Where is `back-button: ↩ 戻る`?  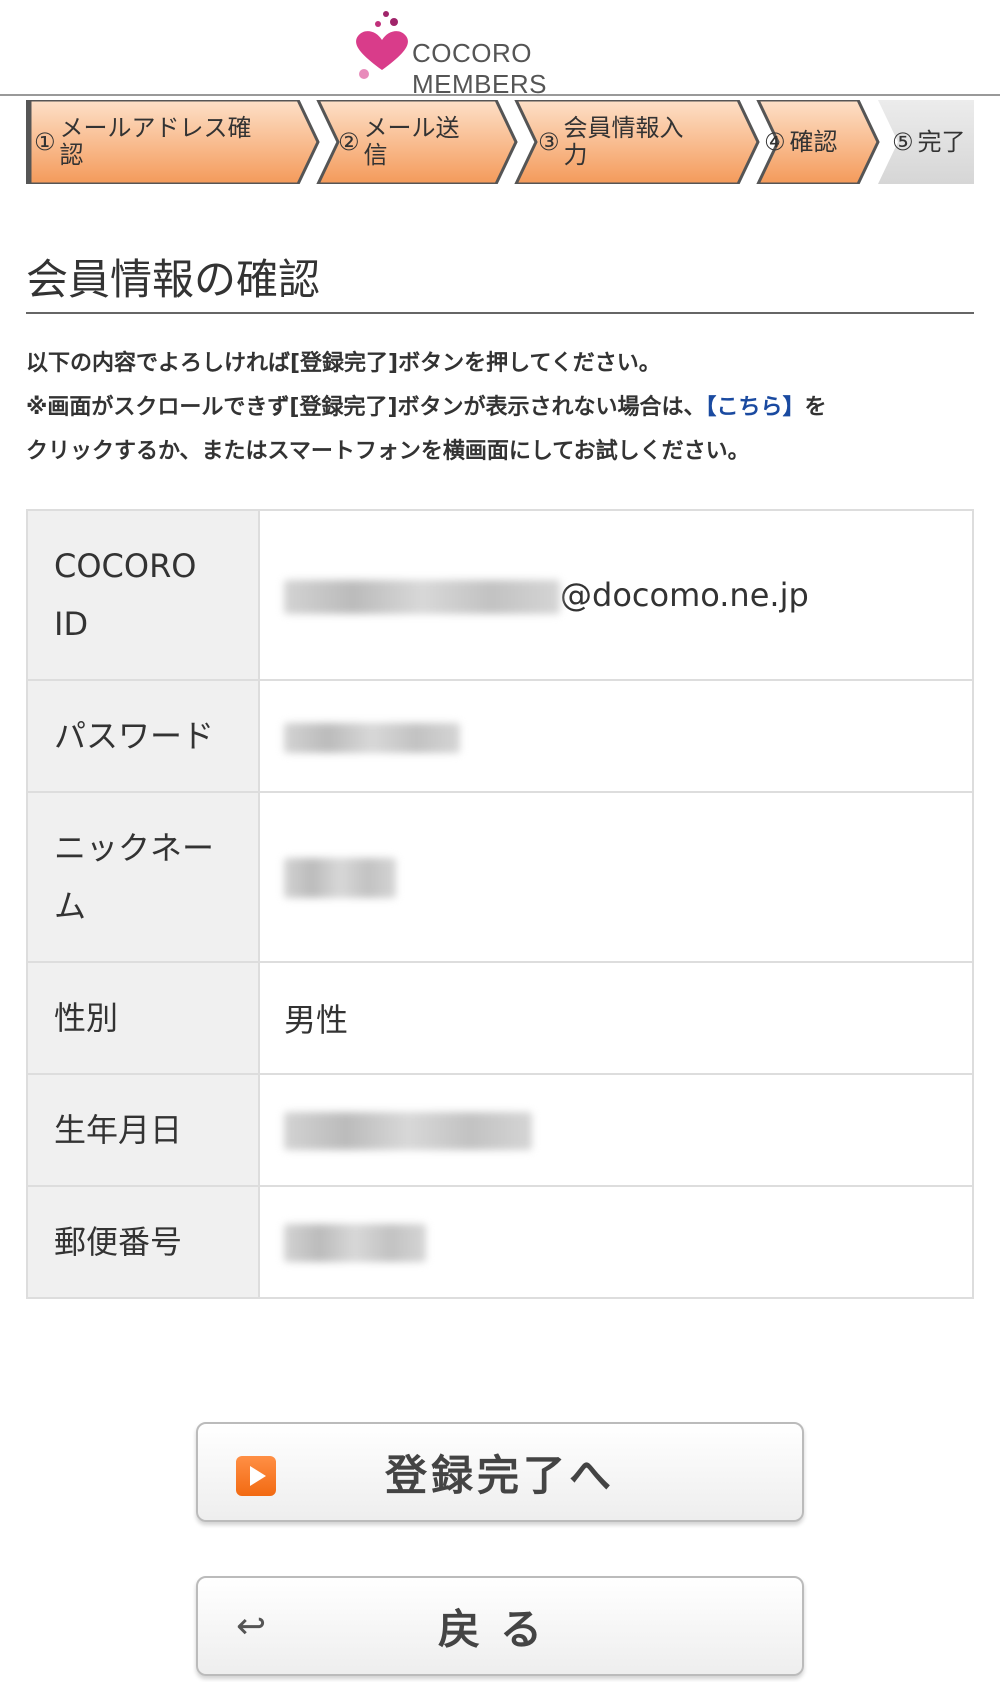 back-button: ↩ 戻る is located at coordinates (500, 1626).